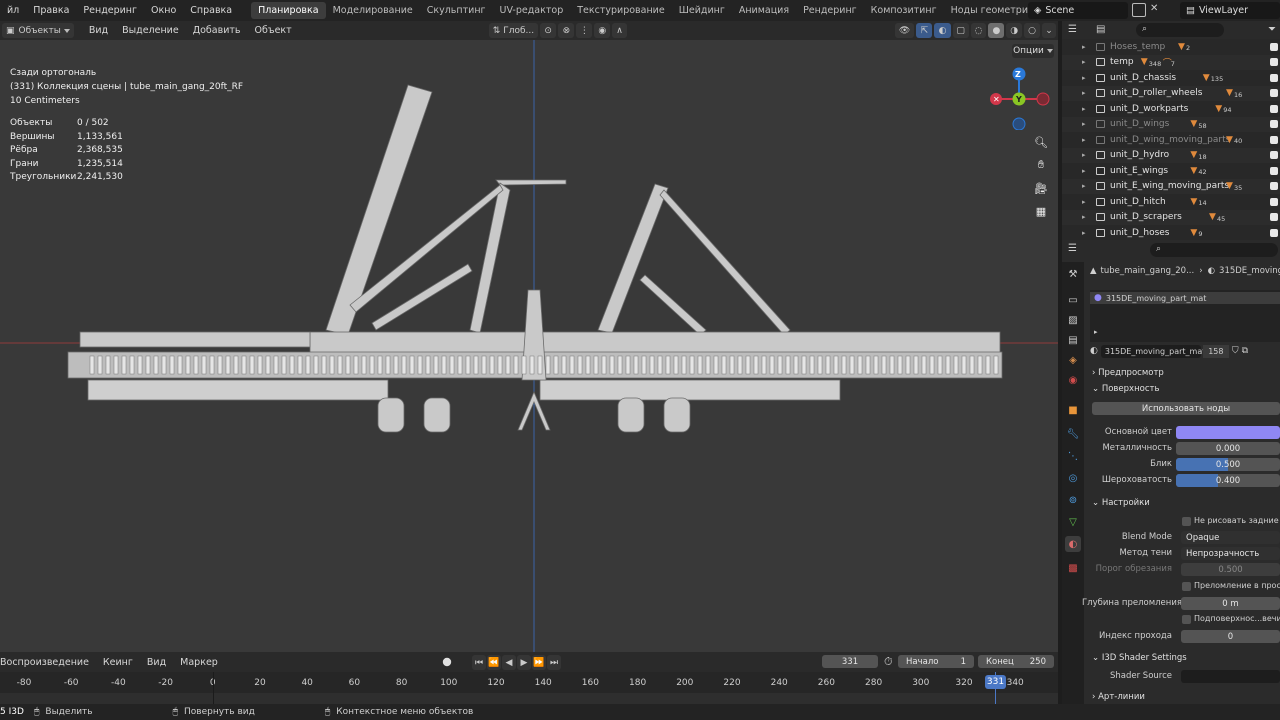 The width and height of the screenshot is (1280, 720). I want to click on collection-name: unit_D_hydro, so click(1139, 155).